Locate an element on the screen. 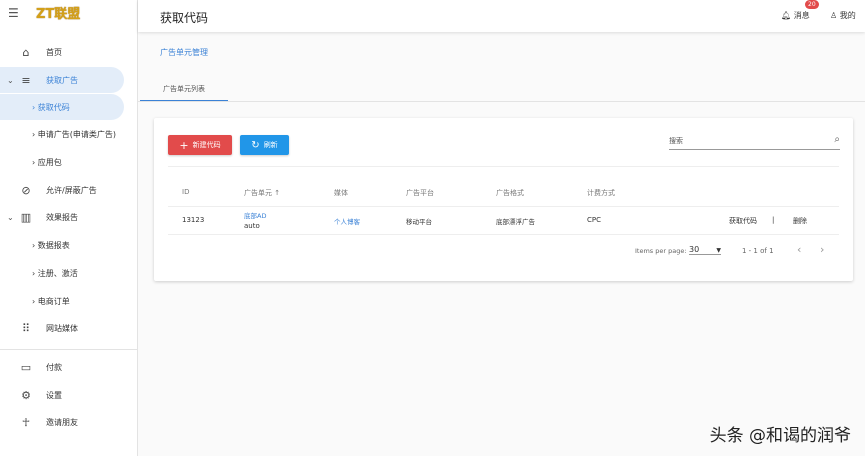  refresh-label: 刷新 is located at coordinates (270, 145).